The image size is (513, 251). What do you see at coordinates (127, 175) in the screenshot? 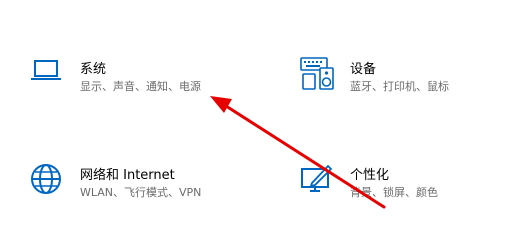
I see `tile-network-title: 网络和 Internet` at bounding box center [127, 175].